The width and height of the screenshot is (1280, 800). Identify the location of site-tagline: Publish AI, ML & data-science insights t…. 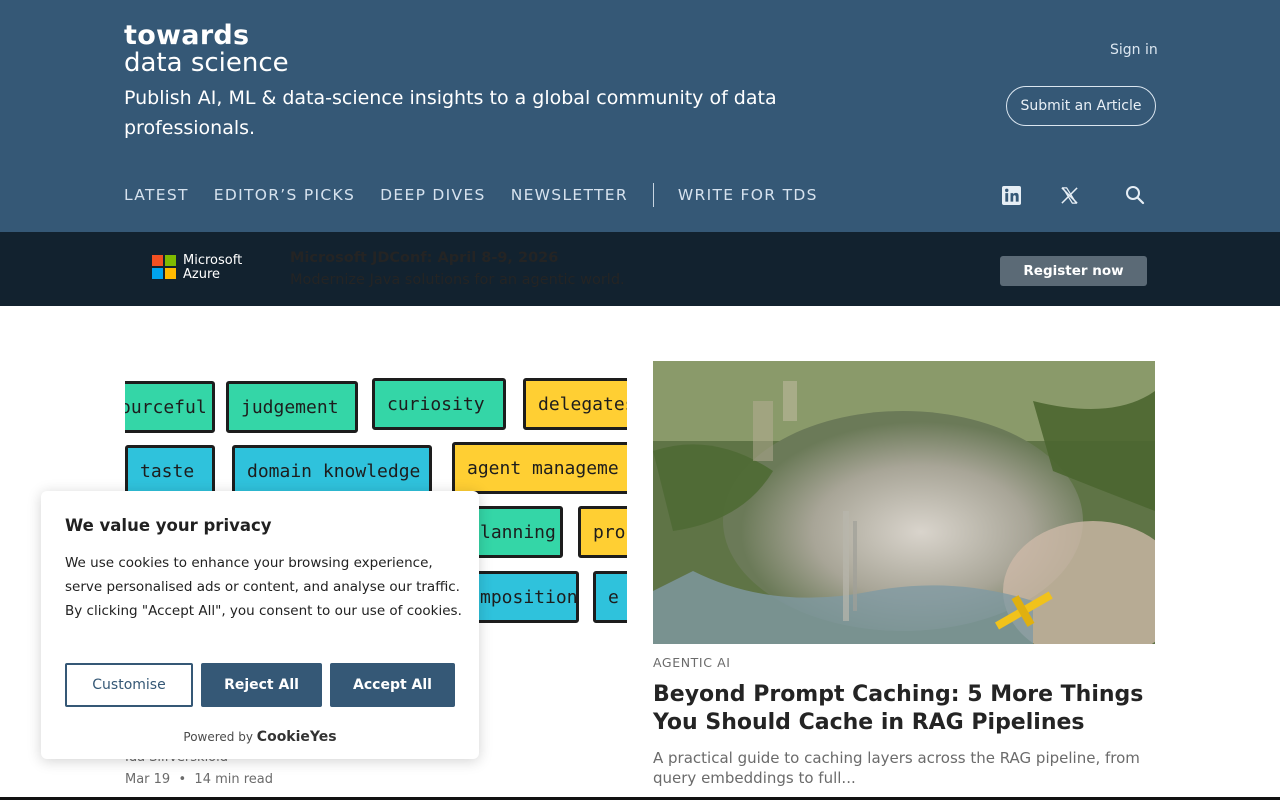
(450, 113).